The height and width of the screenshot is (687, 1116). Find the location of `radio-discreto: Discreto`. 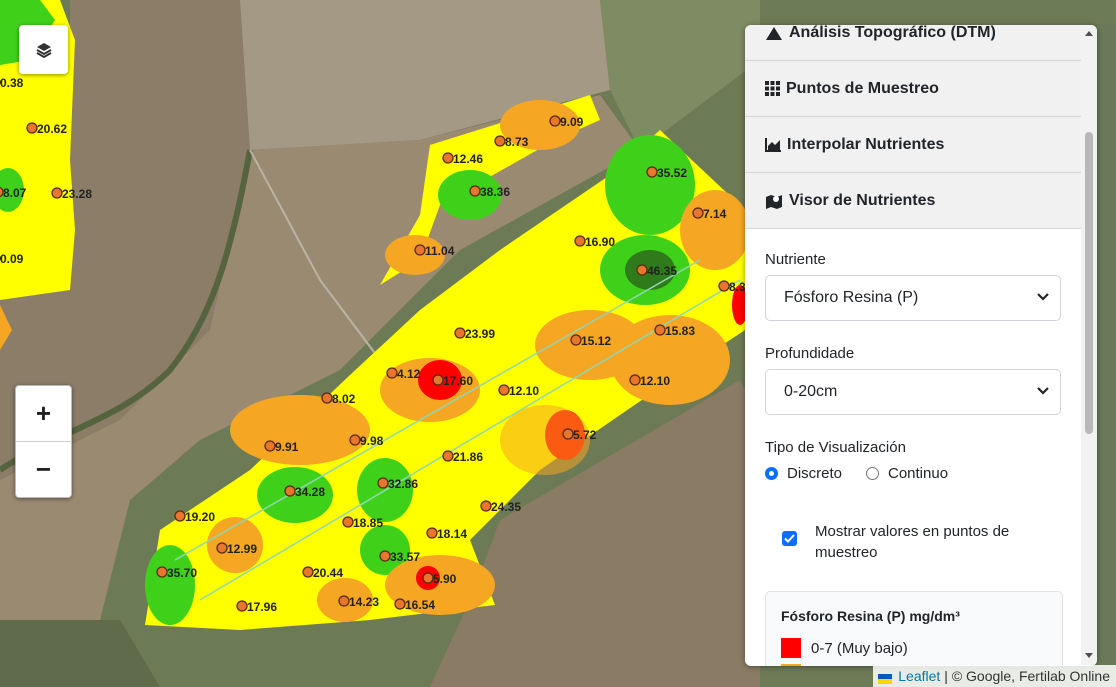

radio-discreto: Discreto is located at coordinates (803, 473).